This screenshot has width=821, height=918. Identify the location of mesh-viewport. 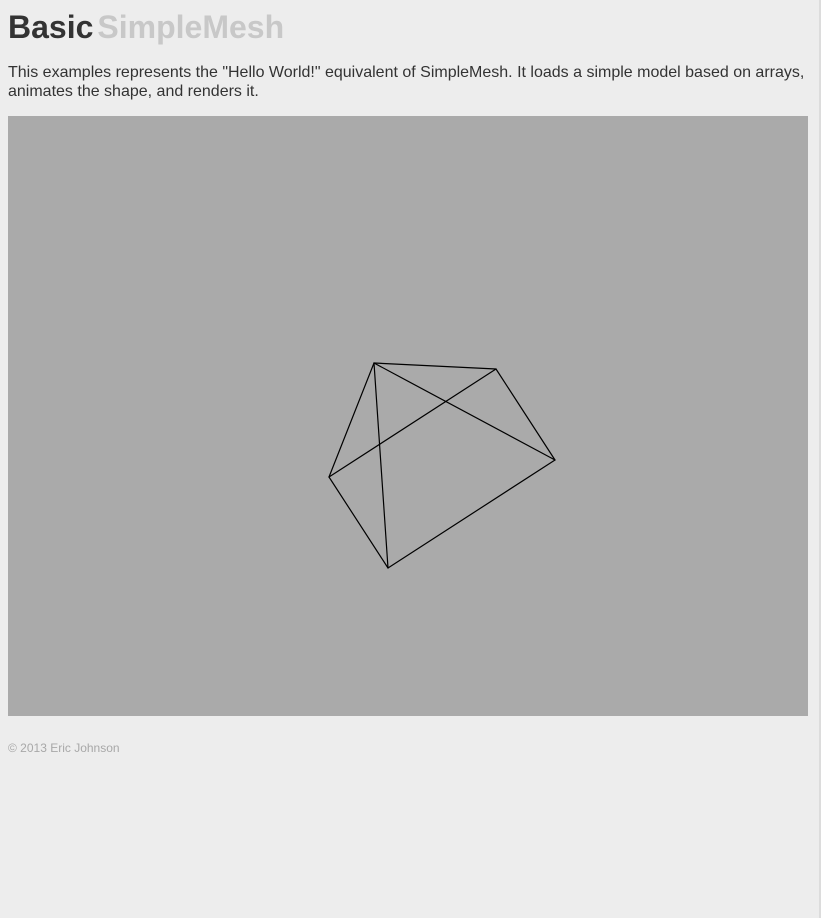
(442, 465).